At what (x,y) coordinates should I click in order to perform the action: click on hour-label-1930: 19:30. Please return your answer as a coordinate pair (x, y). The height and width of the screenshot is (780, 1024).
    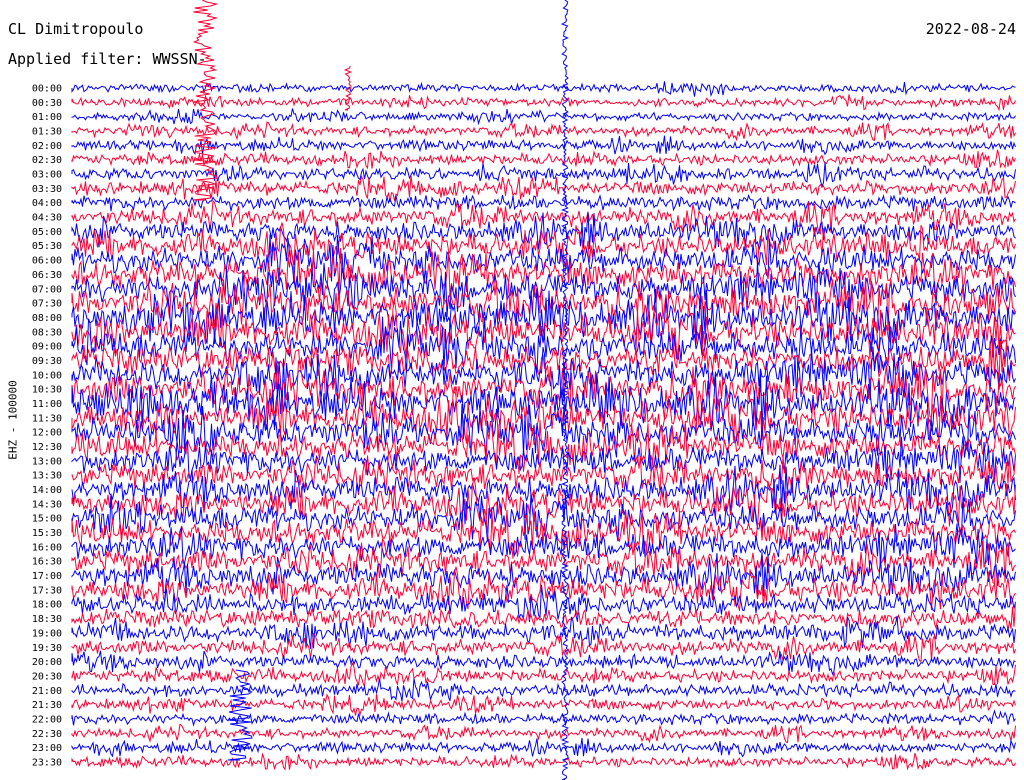
    Looking at the image, I should click on (47, 648).